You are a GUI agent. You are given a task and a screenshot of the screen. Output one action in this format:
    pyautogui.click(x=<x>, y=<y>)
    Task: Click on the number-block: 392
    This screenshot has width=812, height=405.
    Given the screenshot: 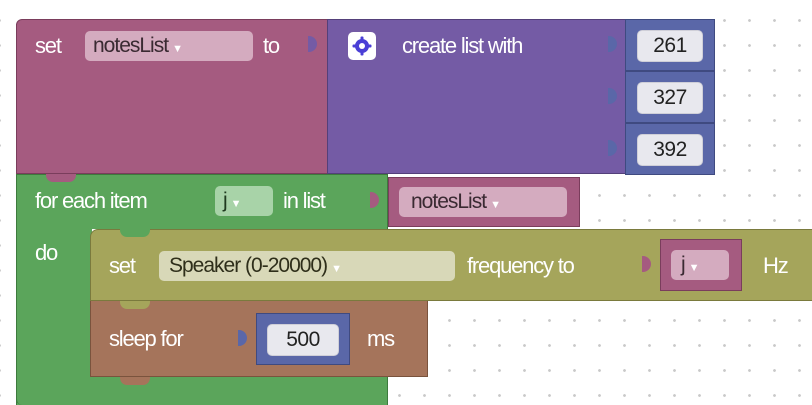 What is the action you would take?
    pyautogui.click(x=670, y=149)
    